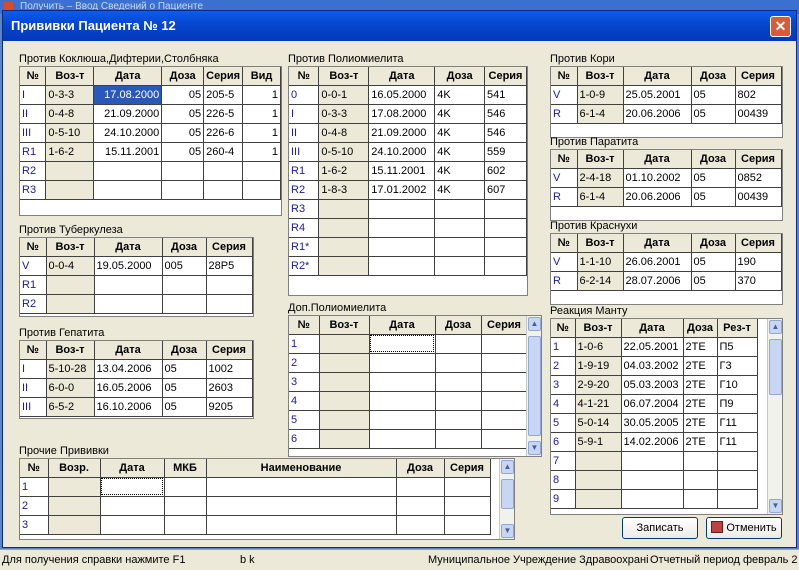  What do you see at coordinates (505, 95) in the screenshot?
I see `table-cell: 541` at bounding box center [505, 95].